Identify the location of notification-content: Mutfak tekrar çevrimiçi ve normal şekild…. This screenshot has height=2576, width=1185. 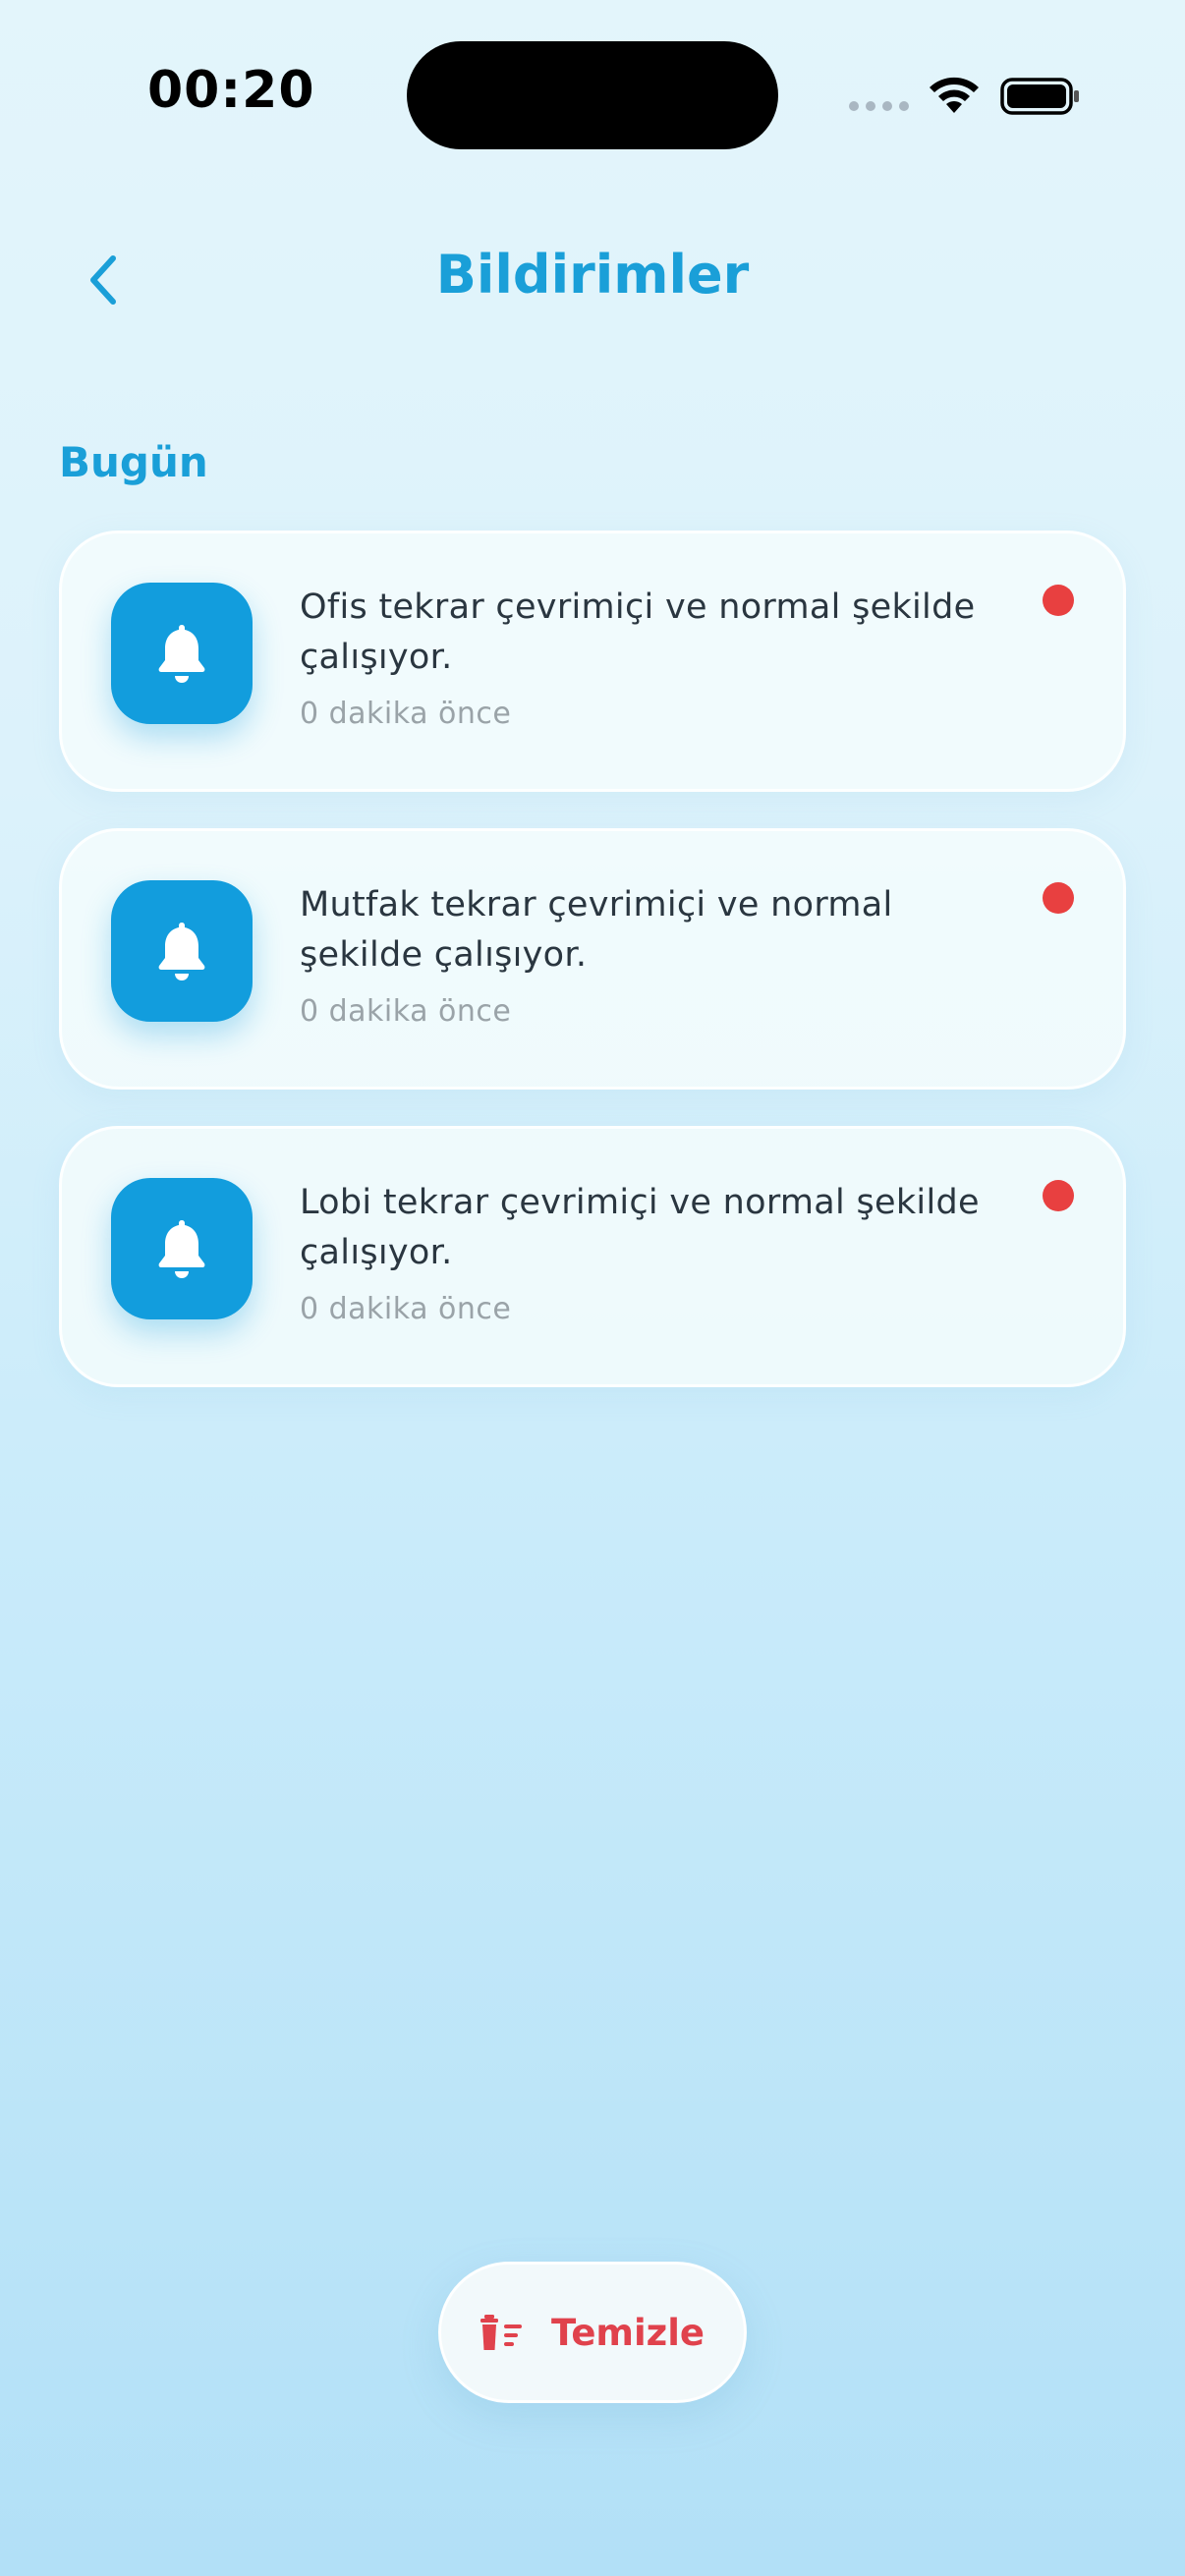
(658, 954).